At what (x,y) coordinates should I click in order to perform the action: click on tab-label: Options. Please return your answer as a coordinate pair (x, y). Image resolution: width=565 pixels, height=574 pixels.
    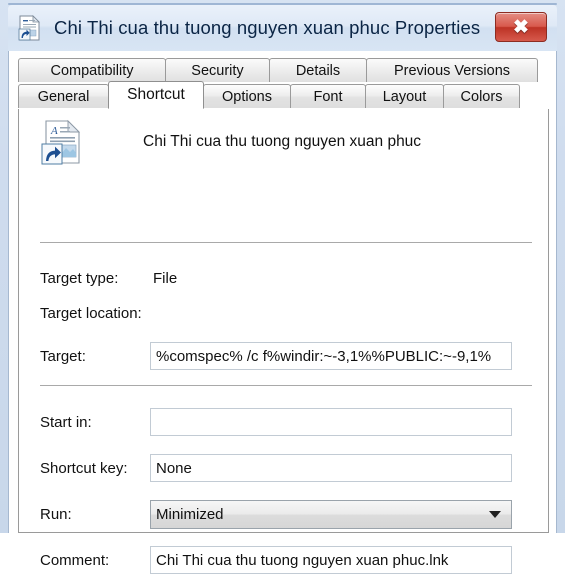
    Looking at the image, I should click on (247, 96).